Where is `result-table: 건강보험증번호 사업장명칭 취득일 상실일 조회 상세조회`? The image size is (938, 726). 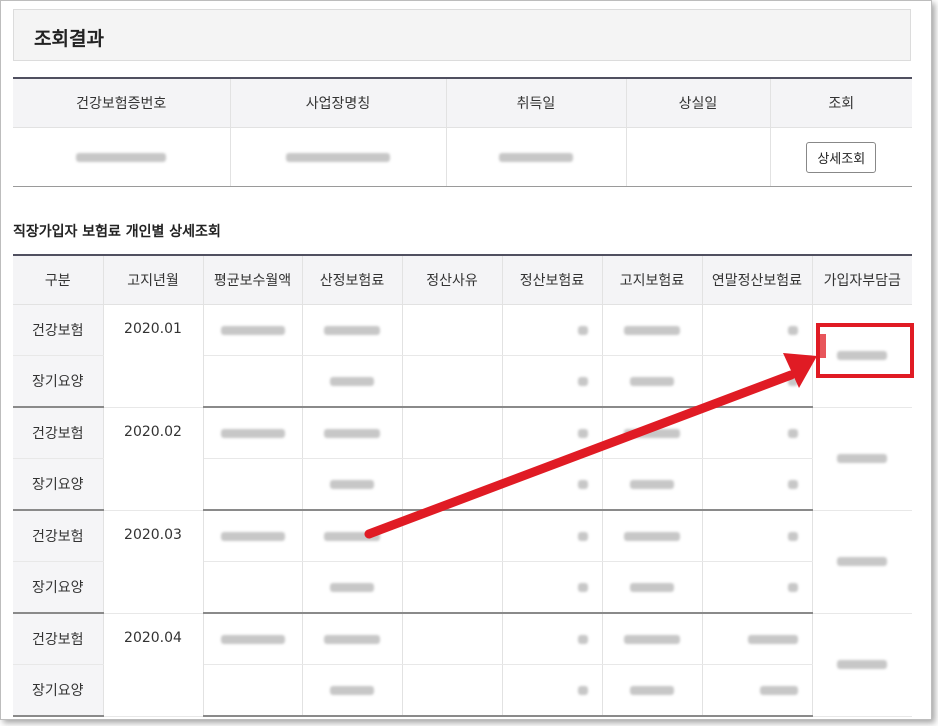 result-table: 건강보험증번호 사업장명칭 취득일 상실일 조회 상세조회 is located at coordinates (462, 132).